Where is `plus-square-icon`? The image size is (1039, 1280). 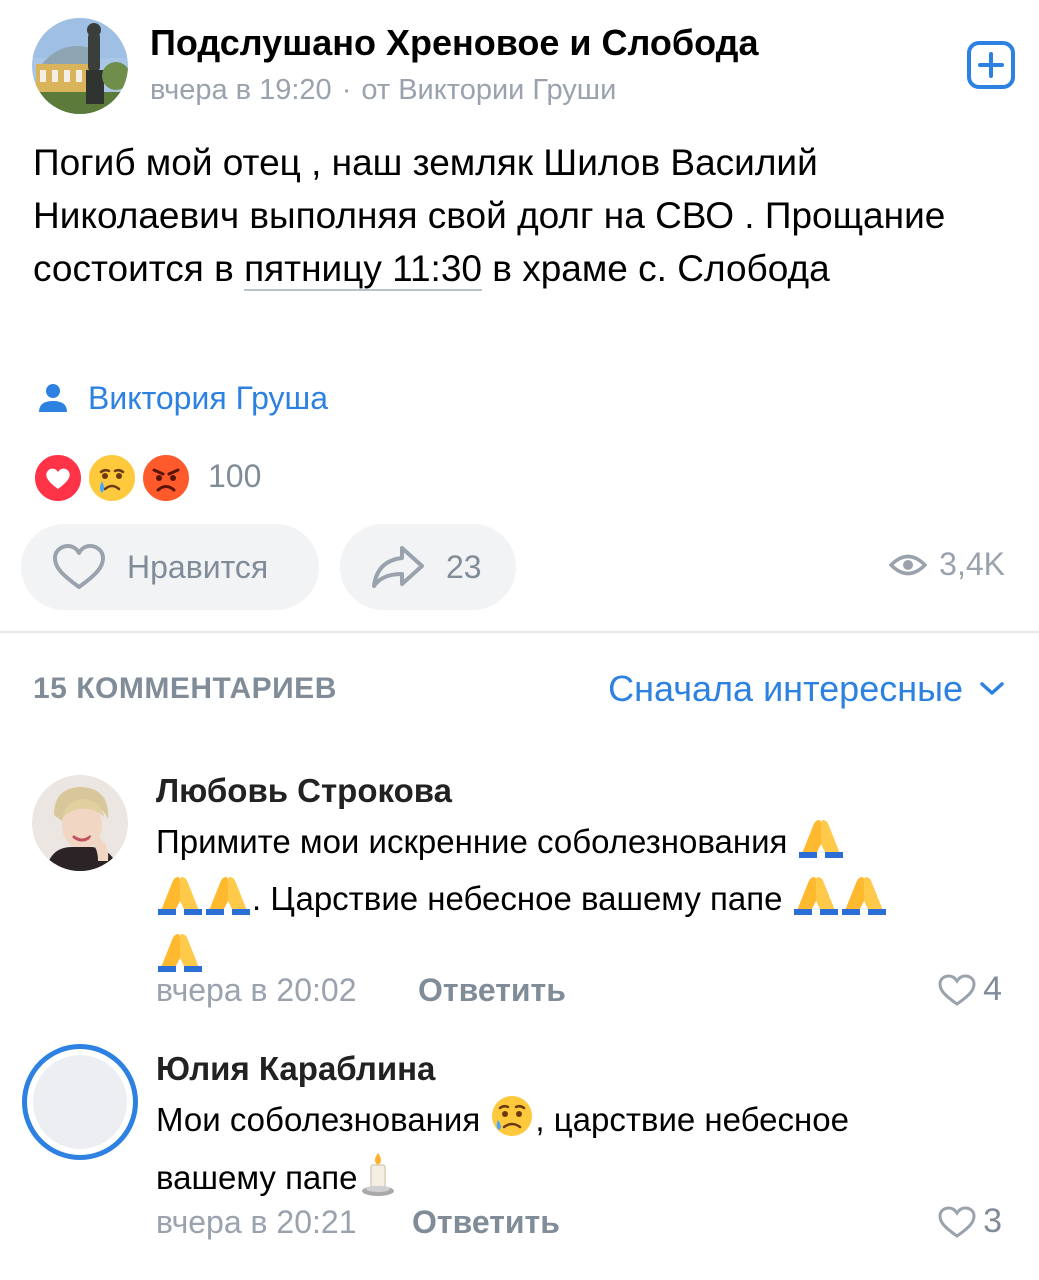
plus-square-icon is located at coordinates (991, 65).